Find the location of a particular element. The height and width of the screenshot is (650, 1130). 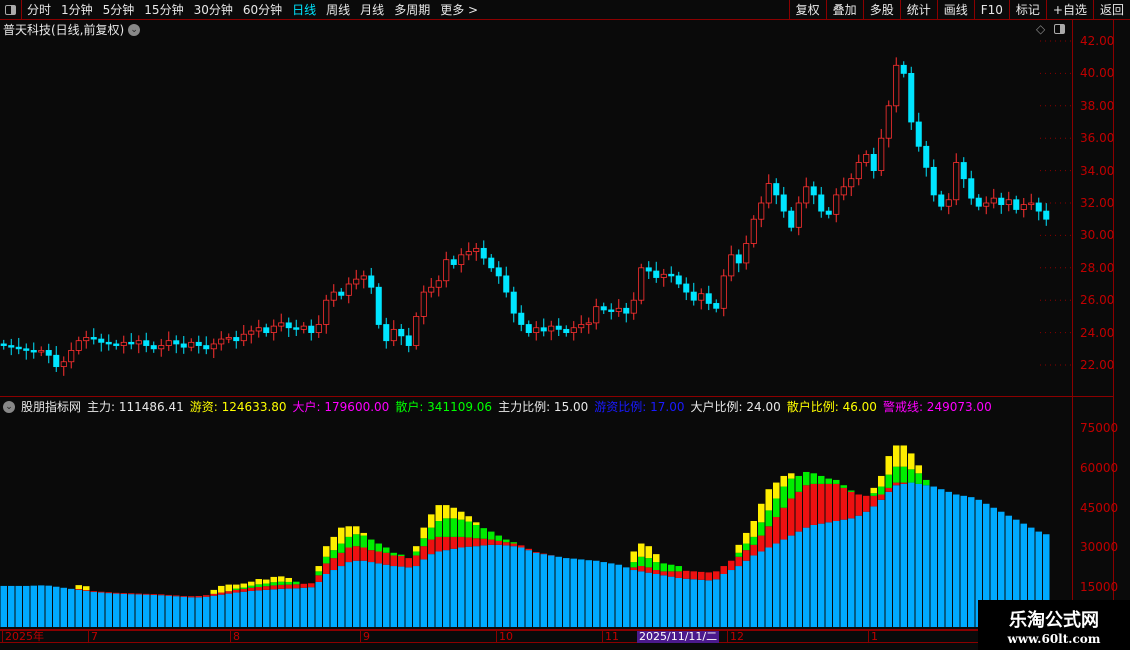

indicator-value: 大户比例: 24.00 is located at coordinates (735, 407).